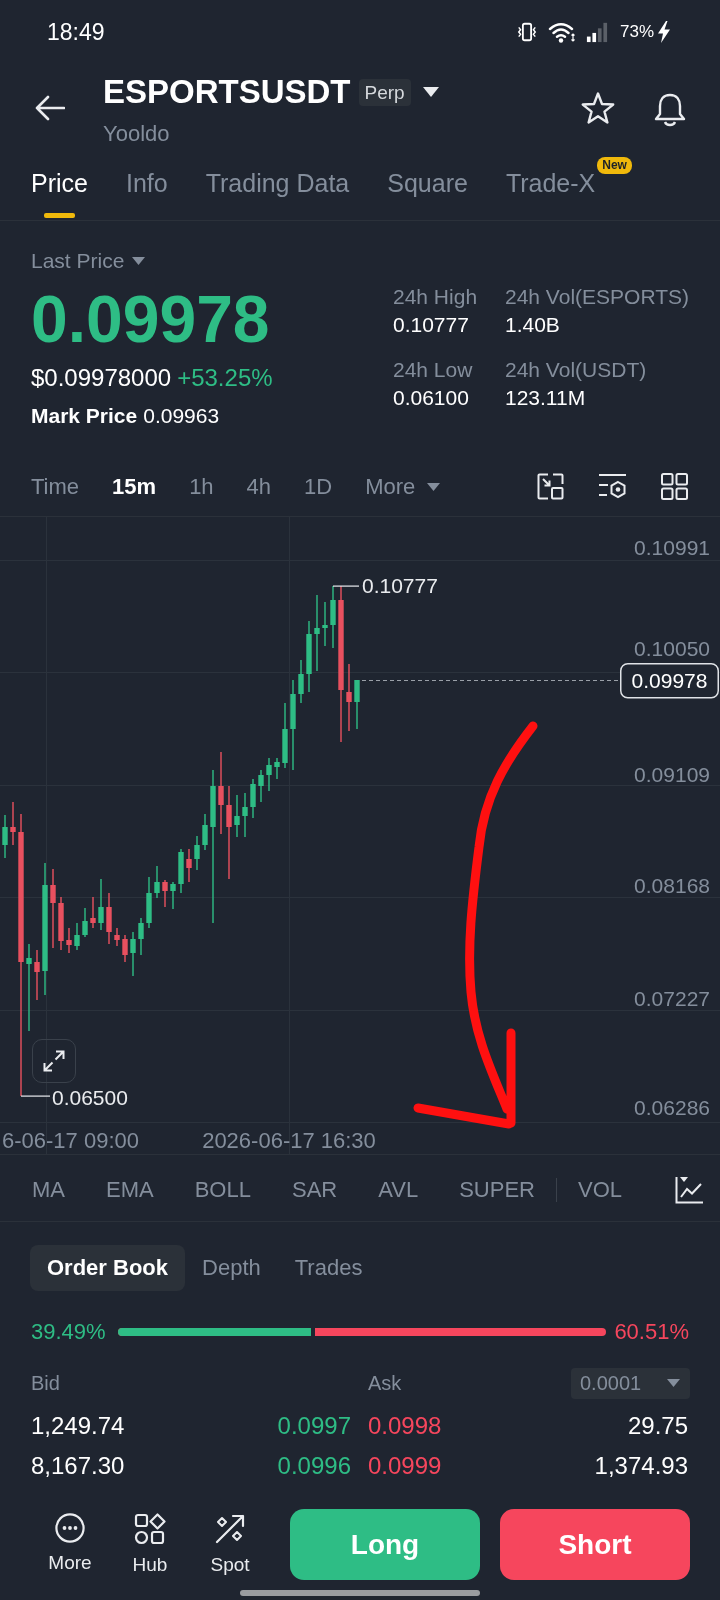 This screenshot has width=720, height=1600. Describe the element at coordinates (641, 1466) in the screenshot. I see `ask-quantity: 1,374.93` at that location.